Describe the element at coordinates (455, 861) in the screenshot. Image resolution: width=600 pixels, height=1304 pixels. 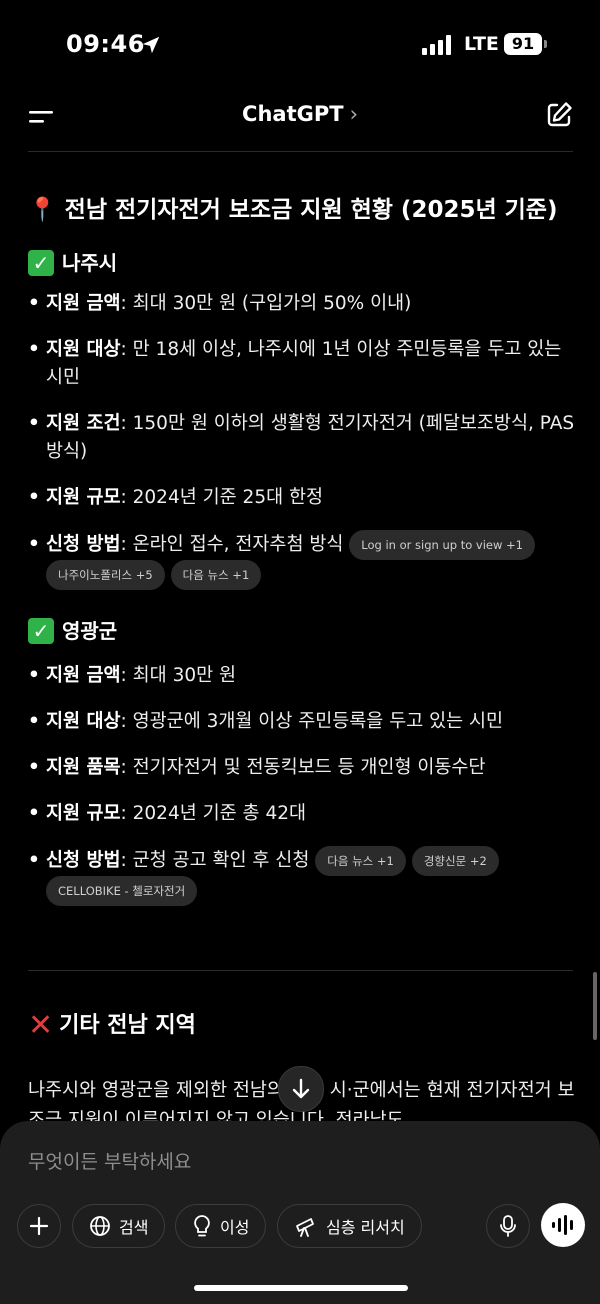
I see `source-chip: 경향신문 +2` at that location.